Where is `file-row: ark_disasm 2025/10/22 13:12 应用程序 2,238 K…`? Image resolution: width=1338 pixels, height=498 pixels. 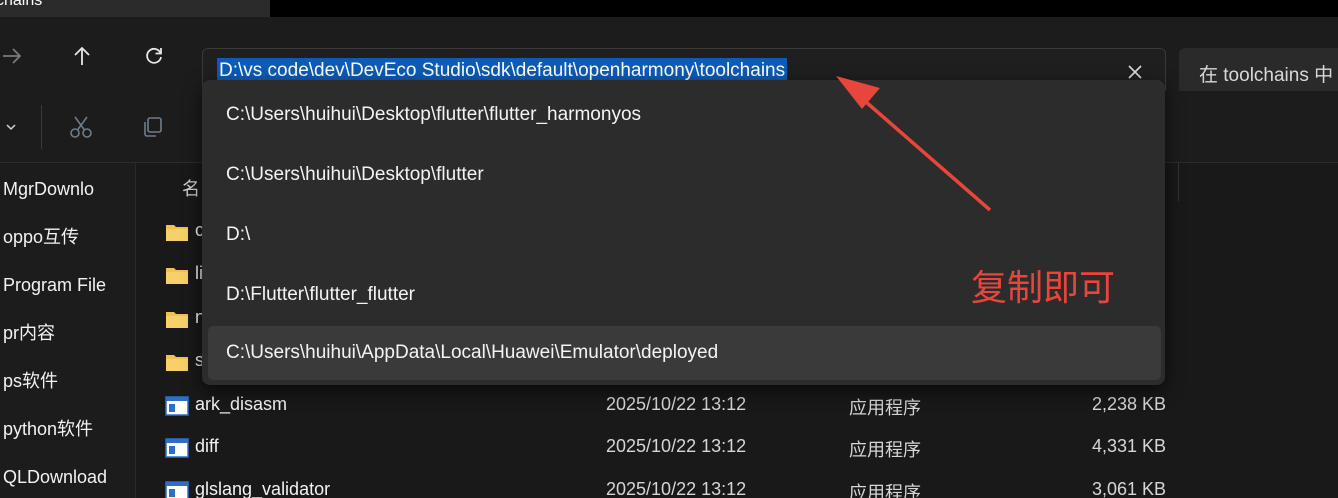 file-row: ark_disasm 2025/10/22 13:12 应用程序 2,238 K… is located at coordinates (737, 407).